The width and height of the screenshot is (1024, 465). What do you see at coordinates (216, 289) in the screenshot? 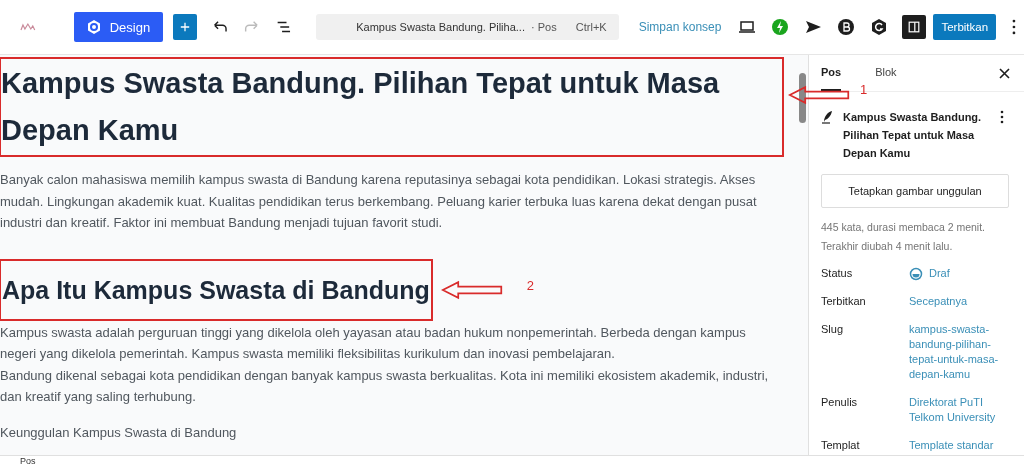
I see `heading: Apa Itu Kampus Swasta di Bandung` at bounding box center [216, 289].